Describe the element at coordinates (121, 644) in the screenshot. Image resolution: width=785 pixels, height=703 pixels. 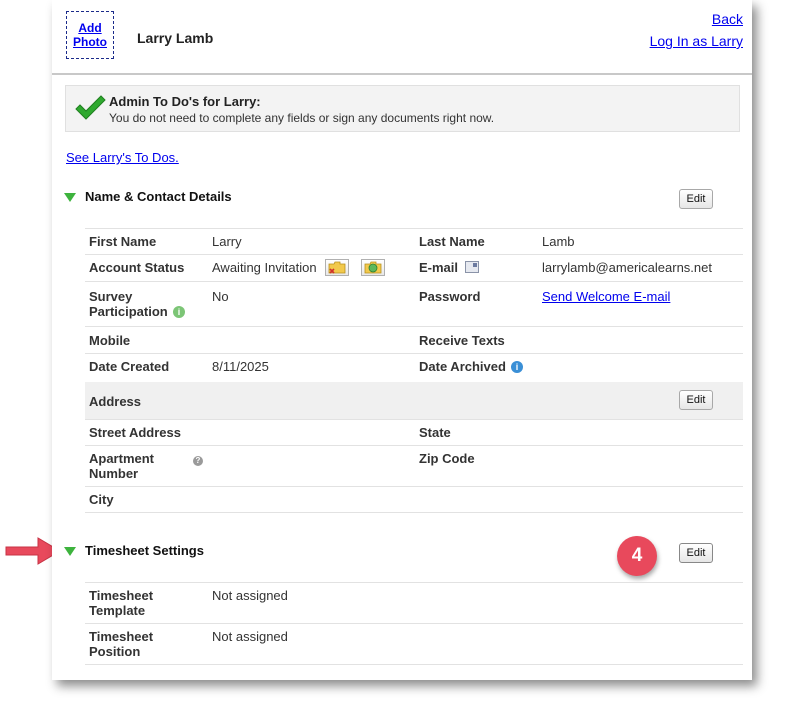
I see `timesheet-position-label: Timesheet Position` at that location.